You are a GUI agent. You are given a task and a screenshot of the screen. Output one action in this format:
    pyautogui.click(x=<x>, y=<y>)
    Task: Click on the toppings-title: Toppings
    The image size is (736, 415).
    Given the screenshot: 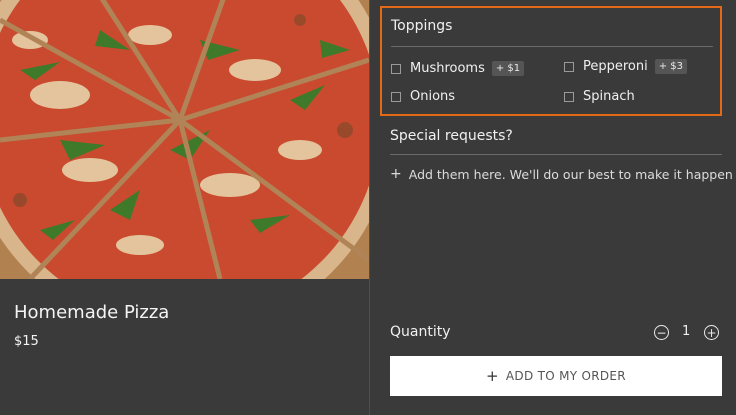 What is the action you would take?
    pyautogui.click(x=422, y=26)
    